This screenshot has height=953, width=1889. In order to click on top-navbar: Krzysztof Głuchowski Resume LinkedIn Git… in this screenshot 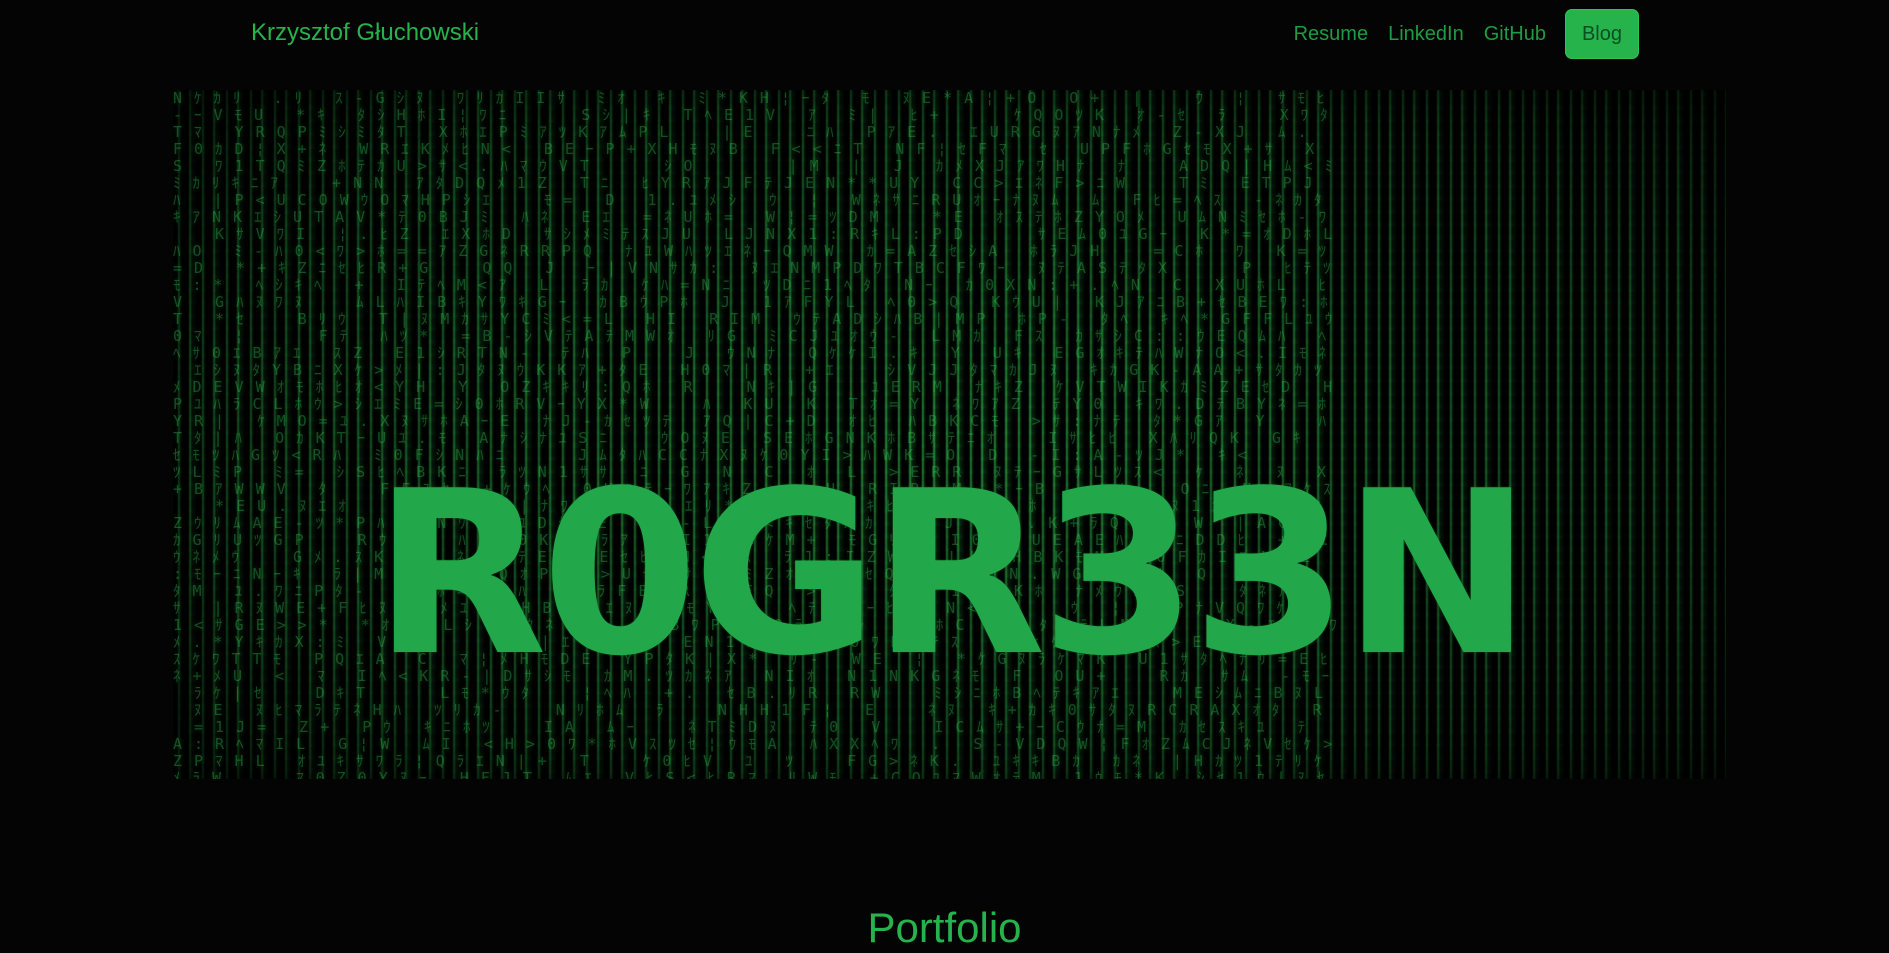, I will do `click(944, 36)`.